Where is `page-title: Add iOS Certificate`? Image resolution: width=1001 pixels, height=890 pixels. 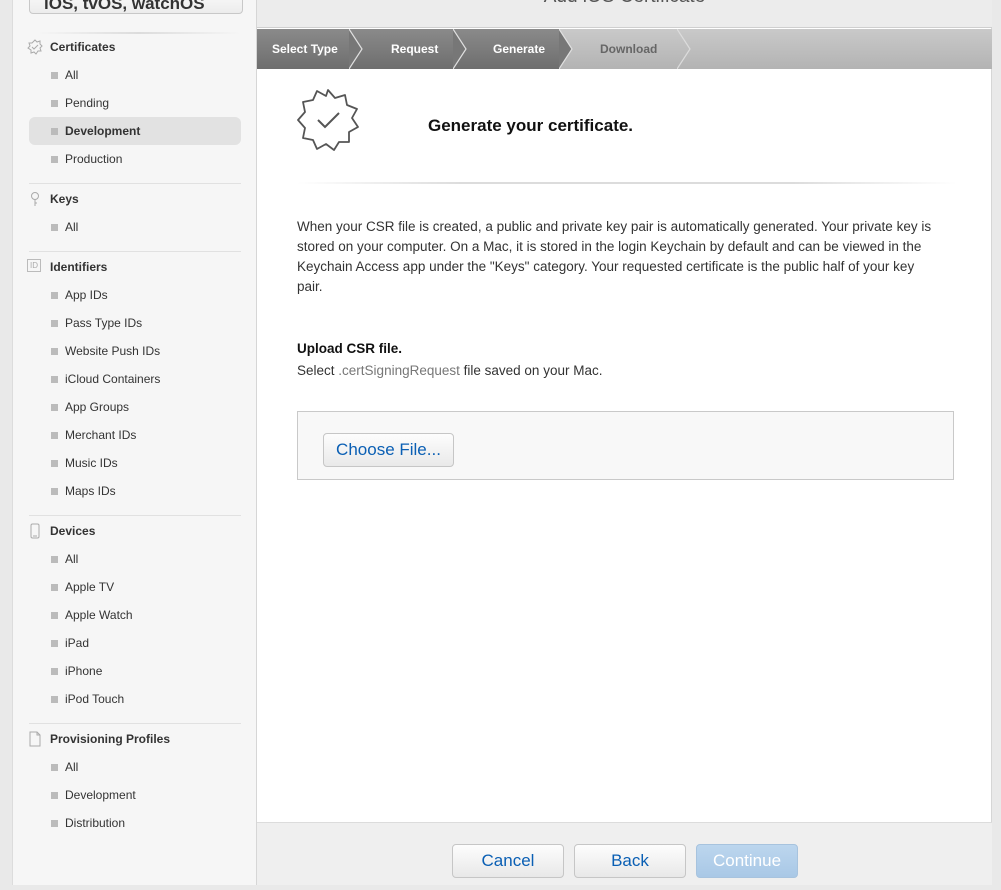 page-title: Add iOS Certificate is located at coordinates (624, 4).